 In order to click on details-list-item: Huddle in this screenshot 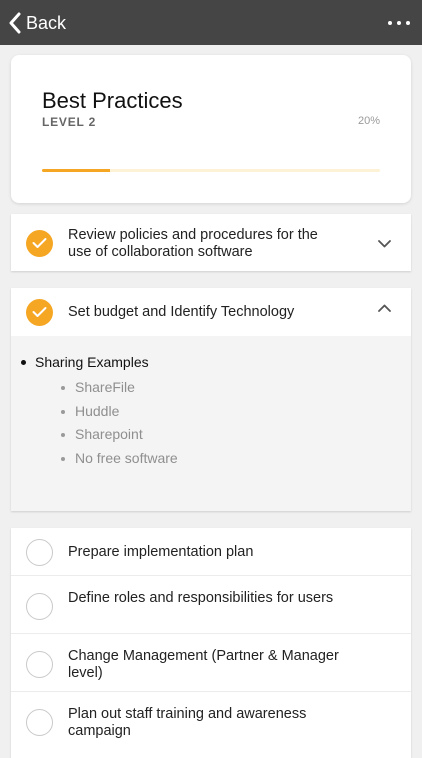, I will do `click(90, 411)`.